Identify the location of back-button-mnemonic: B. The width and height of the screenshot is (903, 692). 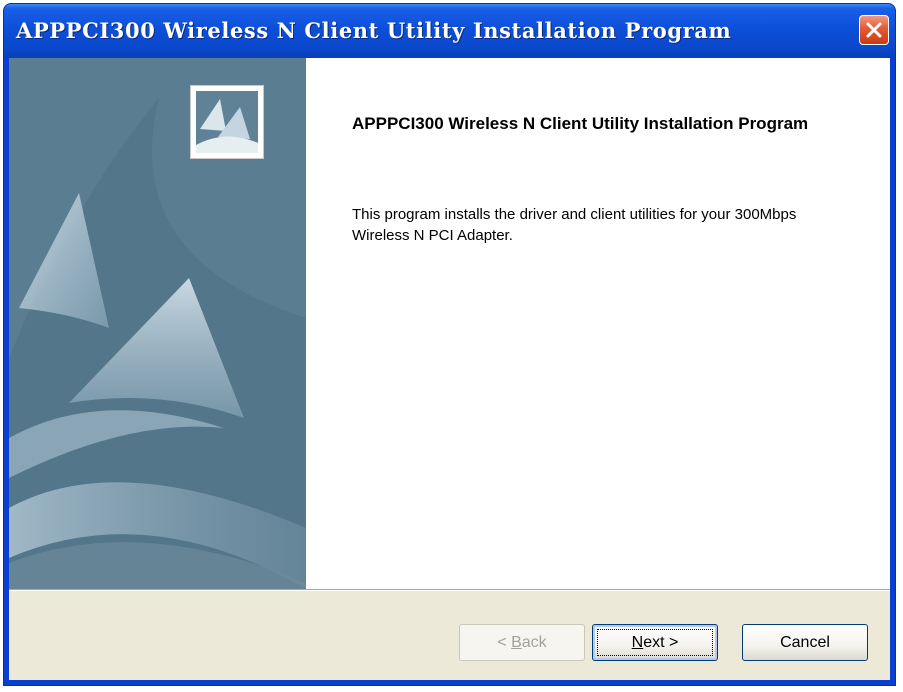
(516, 642).